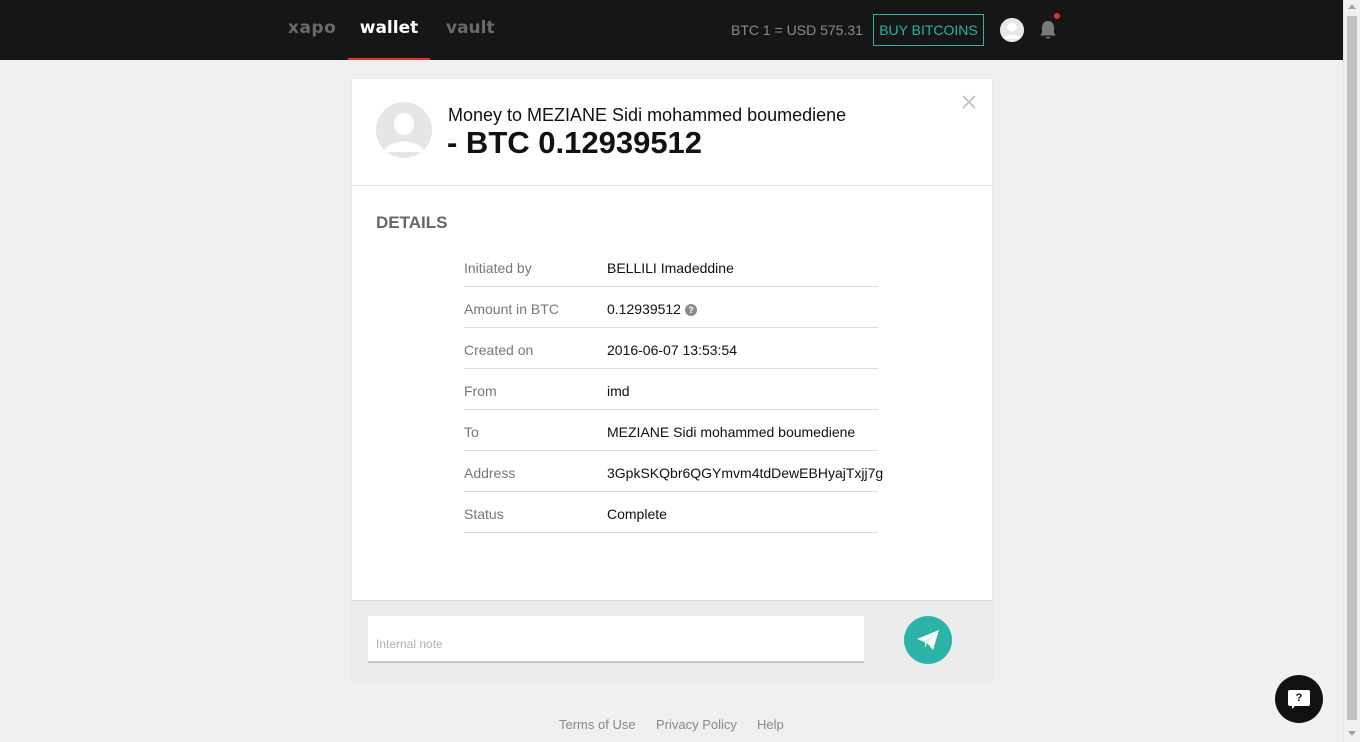 The height and width of the screenshot is (742, 1360). I want to click on nav-tab-wallet-label: wallet, so click(389, 28).